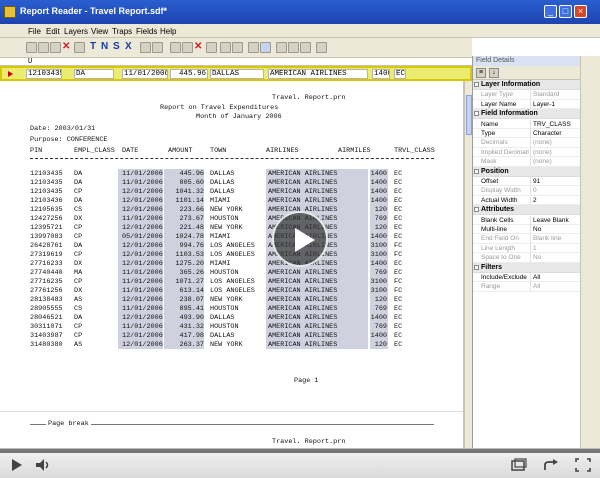 This screenshot has height=478, width=600. I want to click on popout-icon, so click(519, 465).